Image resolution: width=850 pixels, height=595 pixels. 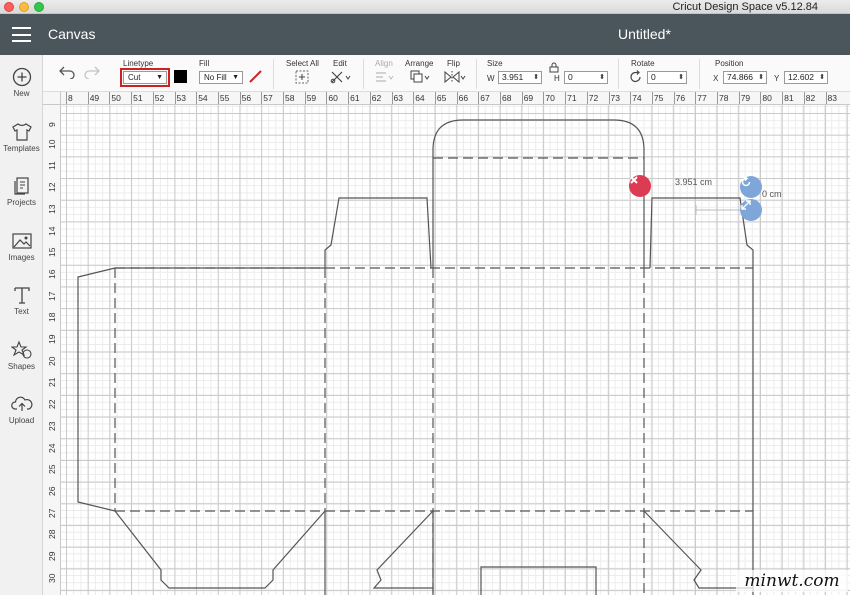 What do you see at coordinates (745, 98) in the screenshot?
I see `ruler-top-label: 79` at bounding box center [745, 98].